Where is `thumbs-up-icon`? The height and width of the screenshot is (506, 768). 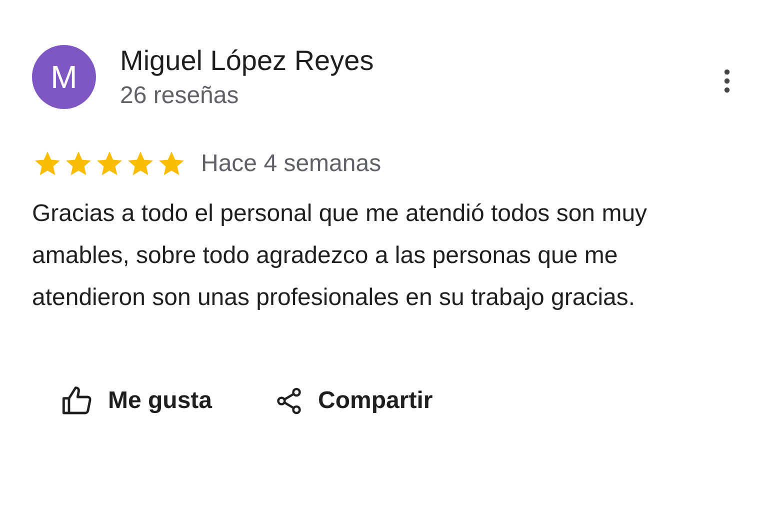 thumbs-up-icon is located at coordinates (77, 401).